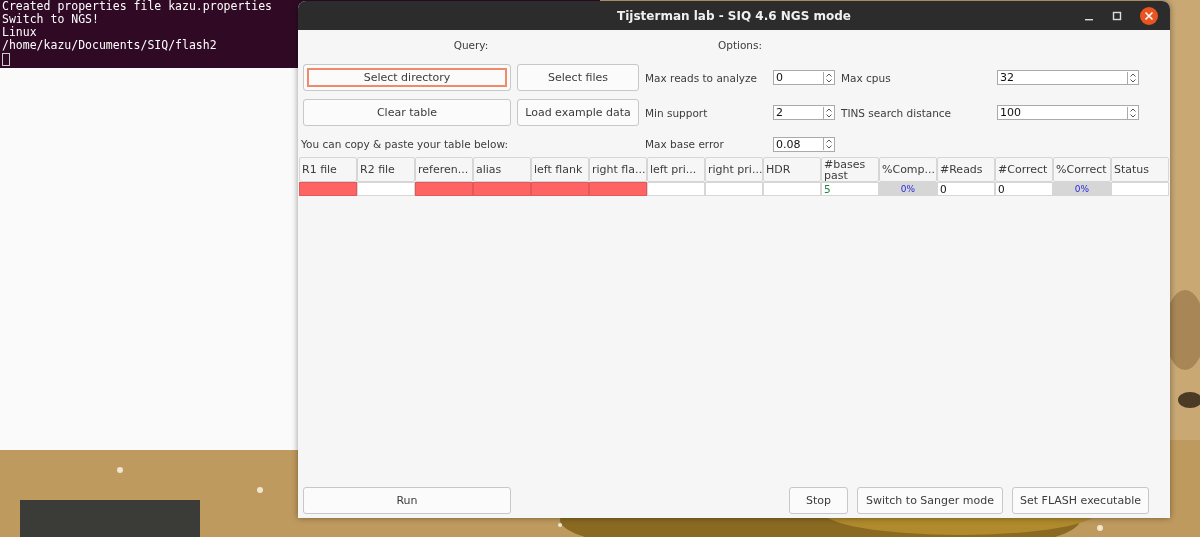 The image size is (1200, 537). I want to click on column-header: #bases past, so click(850, 169).